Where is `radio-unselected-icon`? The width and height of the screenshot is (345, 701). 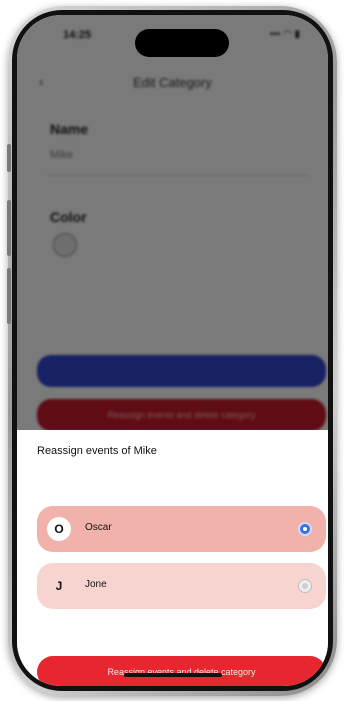 radio-unselected-icon is located at coordinates (305, 586).